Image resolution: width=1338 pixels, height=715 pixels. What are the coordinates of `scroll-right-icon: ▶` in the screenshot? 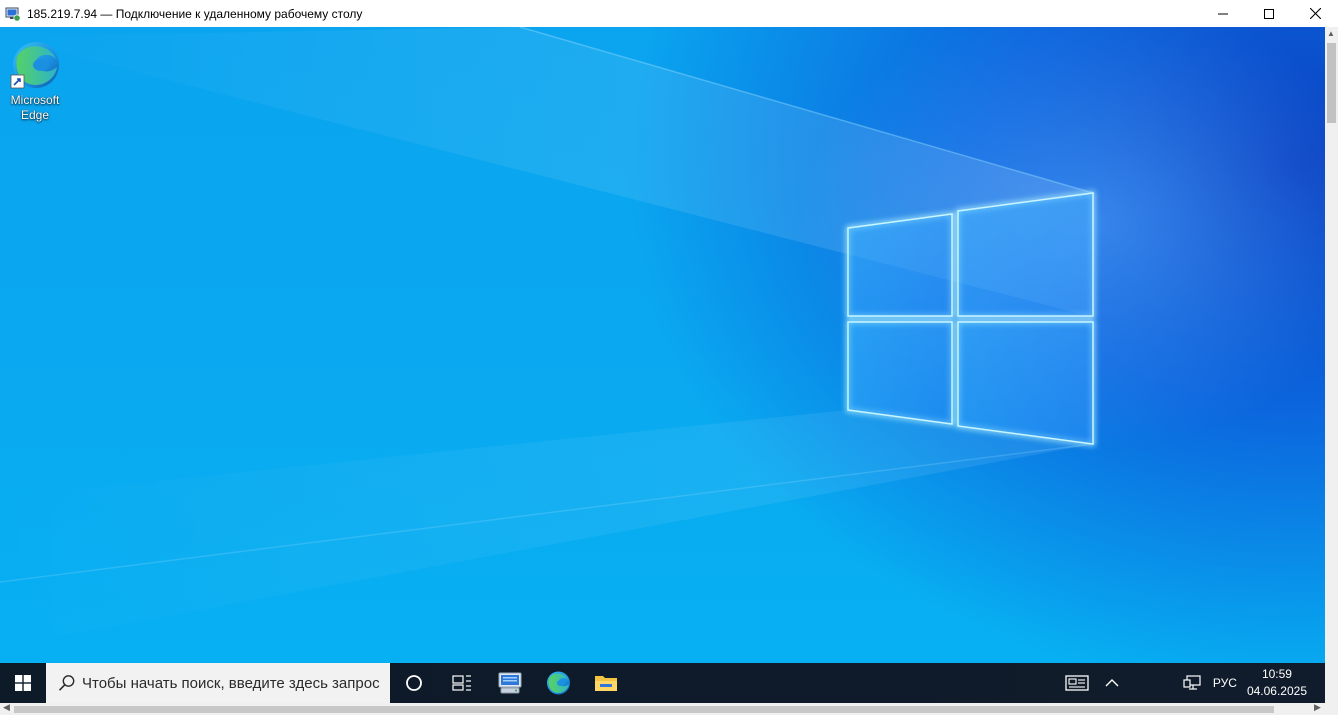 It's located at (1317, 707).